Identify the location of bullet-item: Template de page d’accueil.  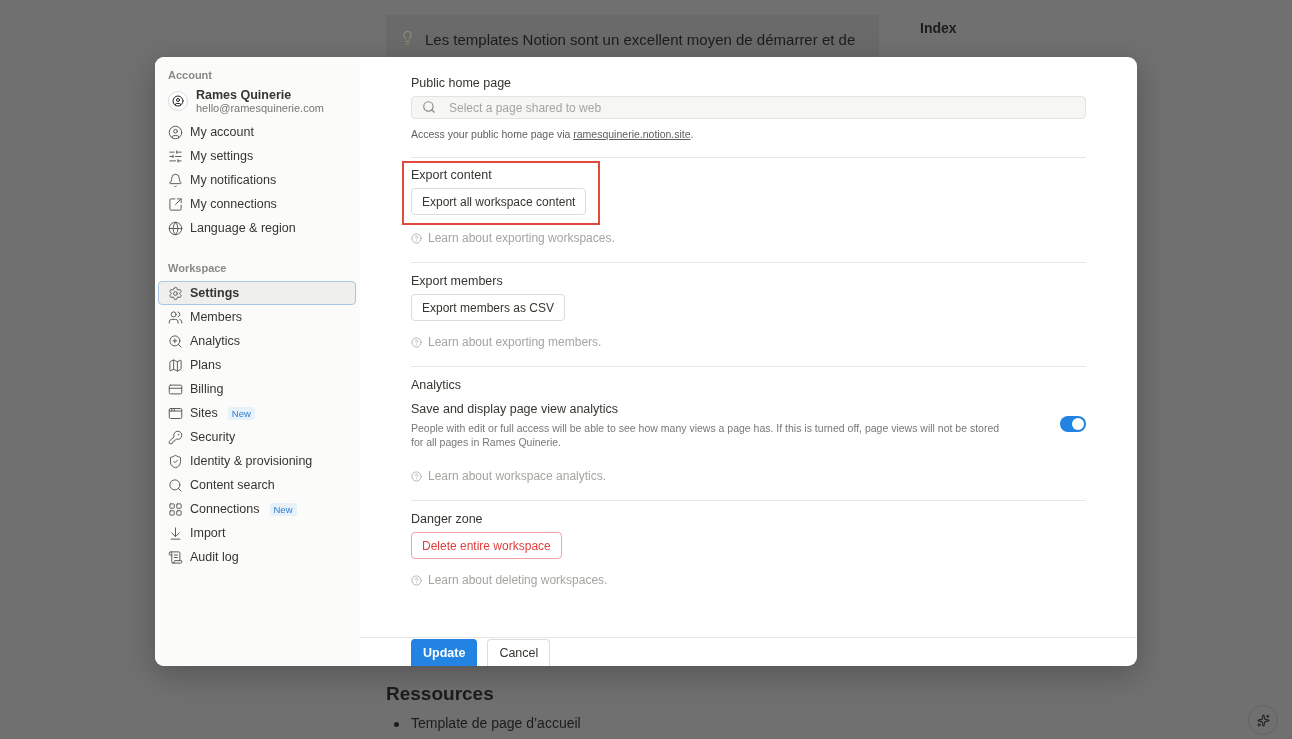
(636, 723).